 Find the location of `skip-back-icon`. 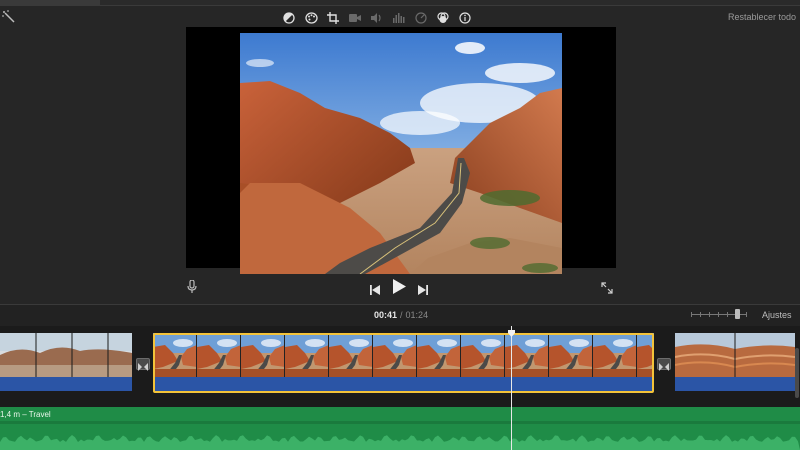

skip-back-icon is located at coordinates (375, 291).